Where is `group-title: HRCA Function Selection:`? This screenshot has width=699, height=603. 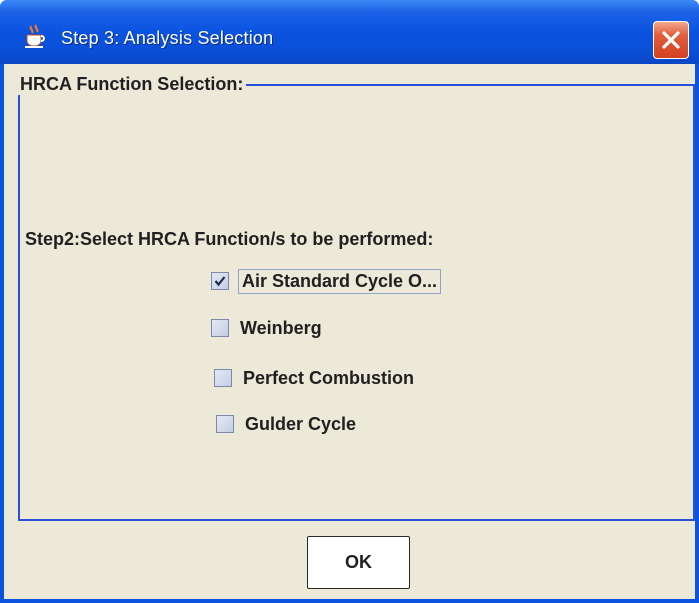
group-title: HRCA Function Selection: is located at coordinates (132, 84).